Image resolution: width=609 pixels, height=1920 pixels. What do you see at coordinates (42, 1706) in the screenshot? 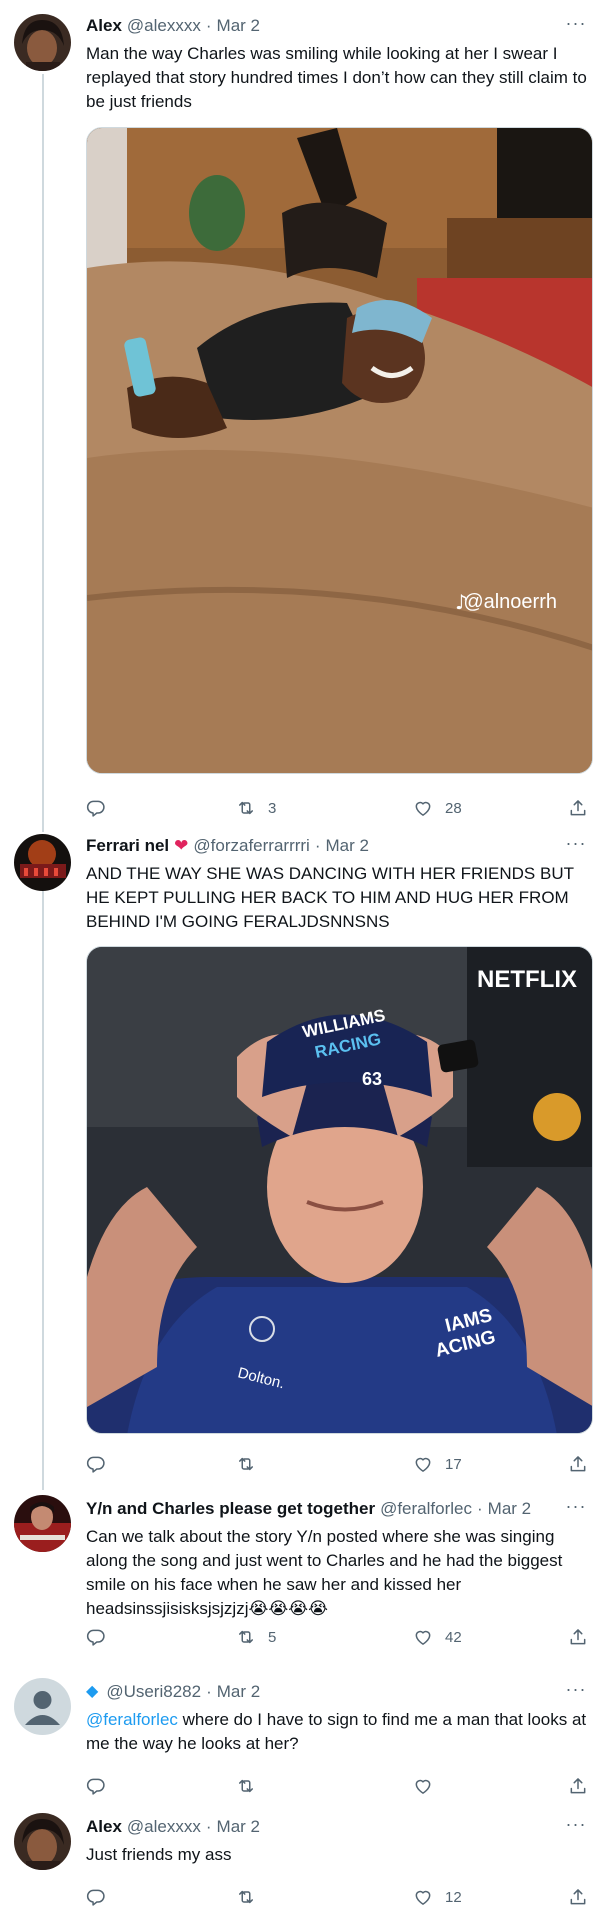
I see `avatar-default` at bounding box center [42, 1706].